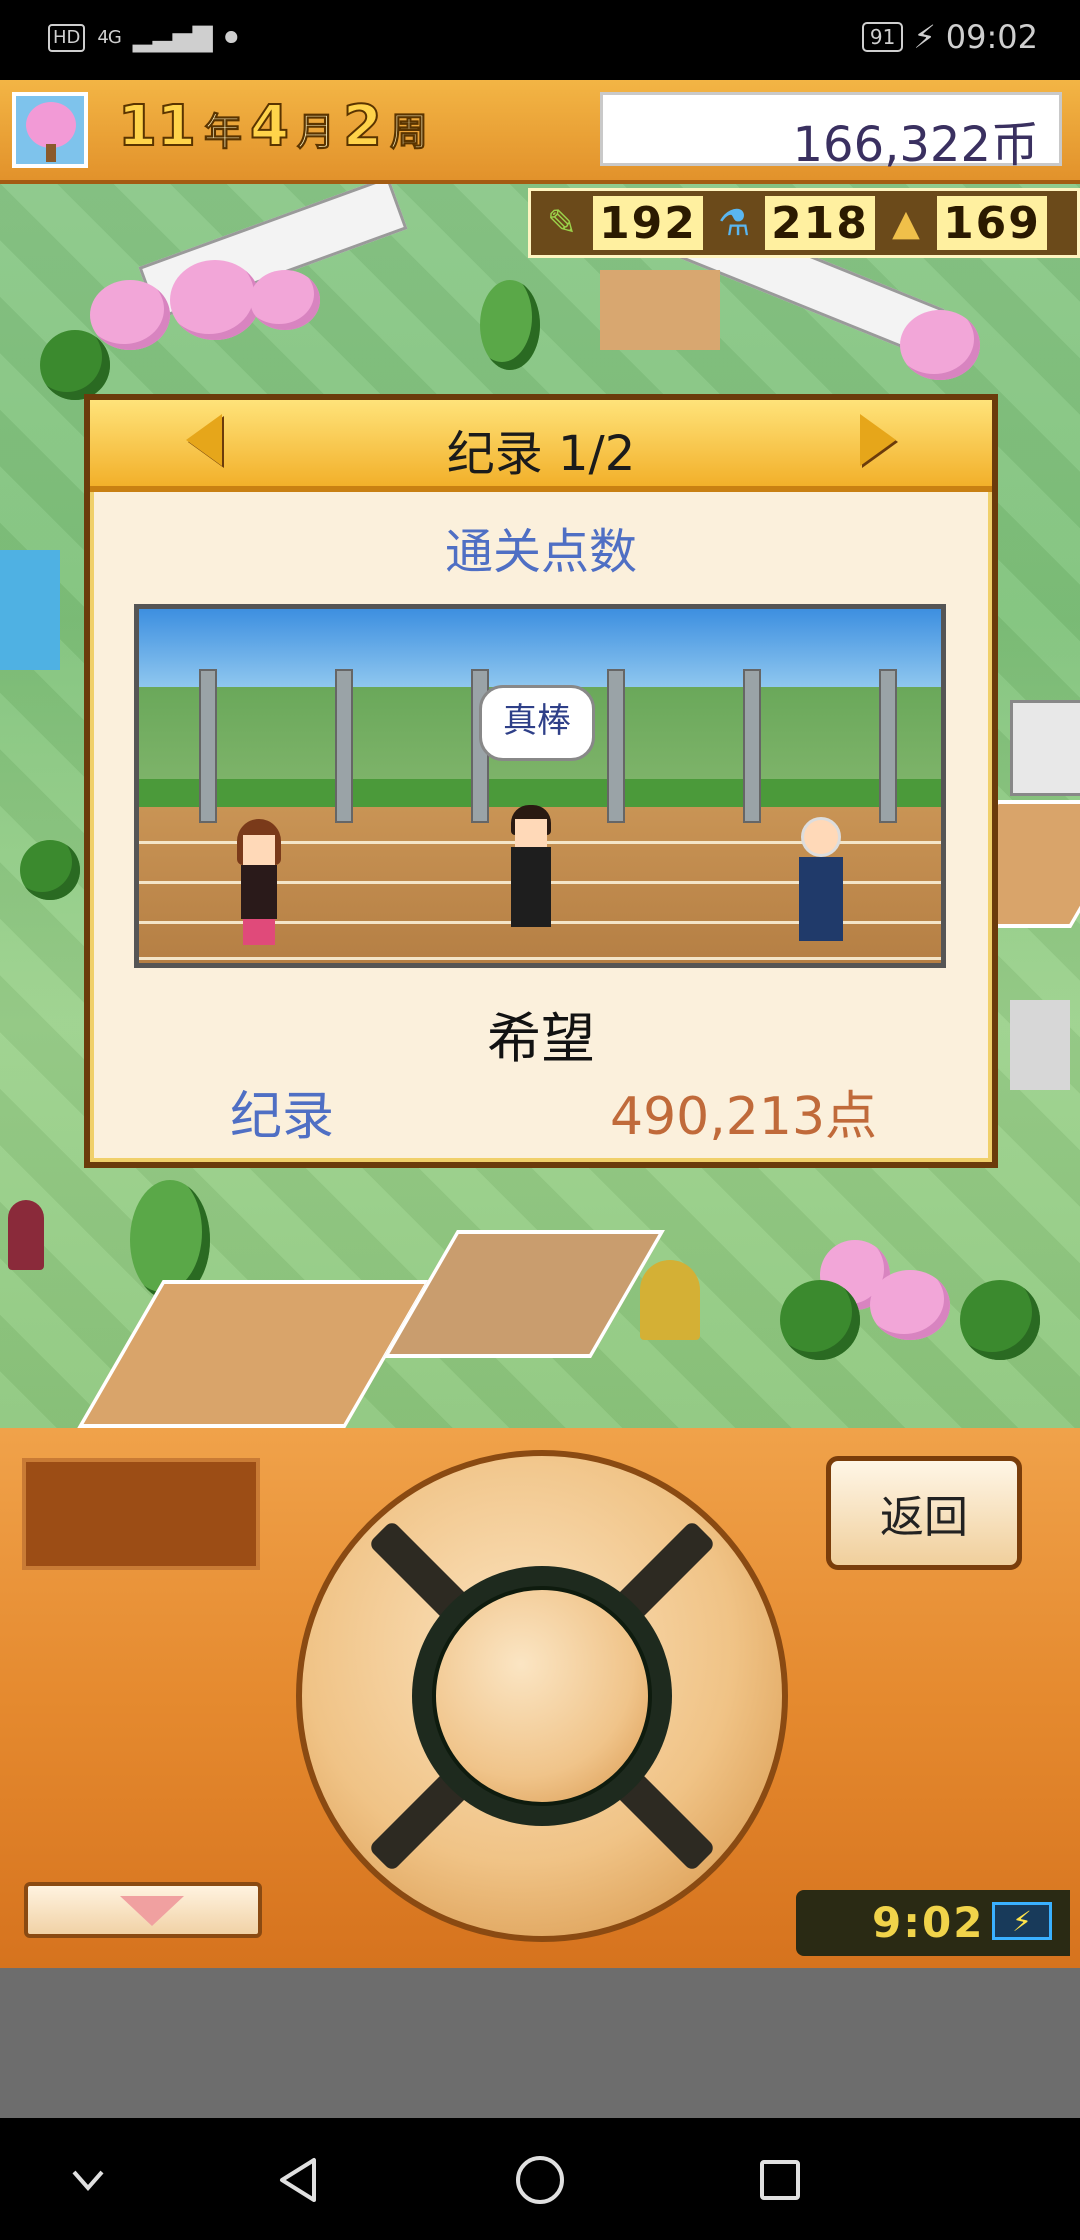  Describe the element at coordinates (878, 440) in the screenshot. I see `next-page-arrow-icon` at that location.